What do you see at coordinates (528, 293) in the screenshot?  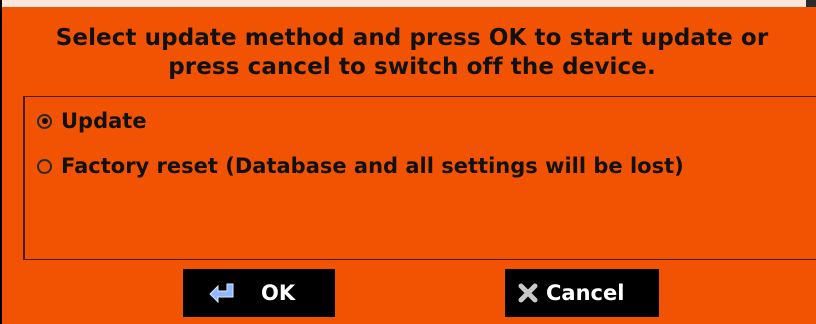 I see `close-x-icon` at bounding box center [528, 293].